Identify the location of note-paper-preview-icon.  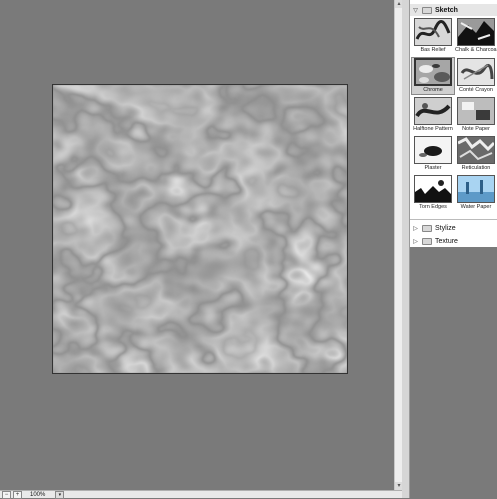
(476, 111).